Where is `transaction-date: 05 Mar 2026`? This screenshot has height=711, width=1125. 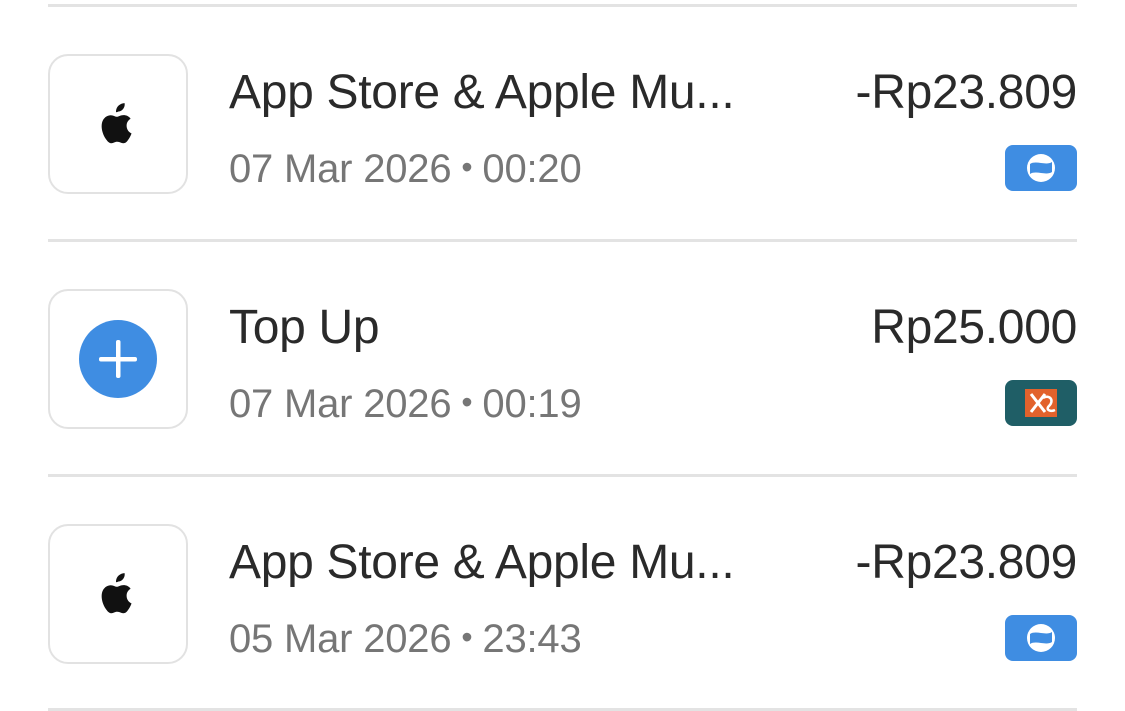 transaction-date: 05 Mar 2026 is located at coordinates (340, 639).